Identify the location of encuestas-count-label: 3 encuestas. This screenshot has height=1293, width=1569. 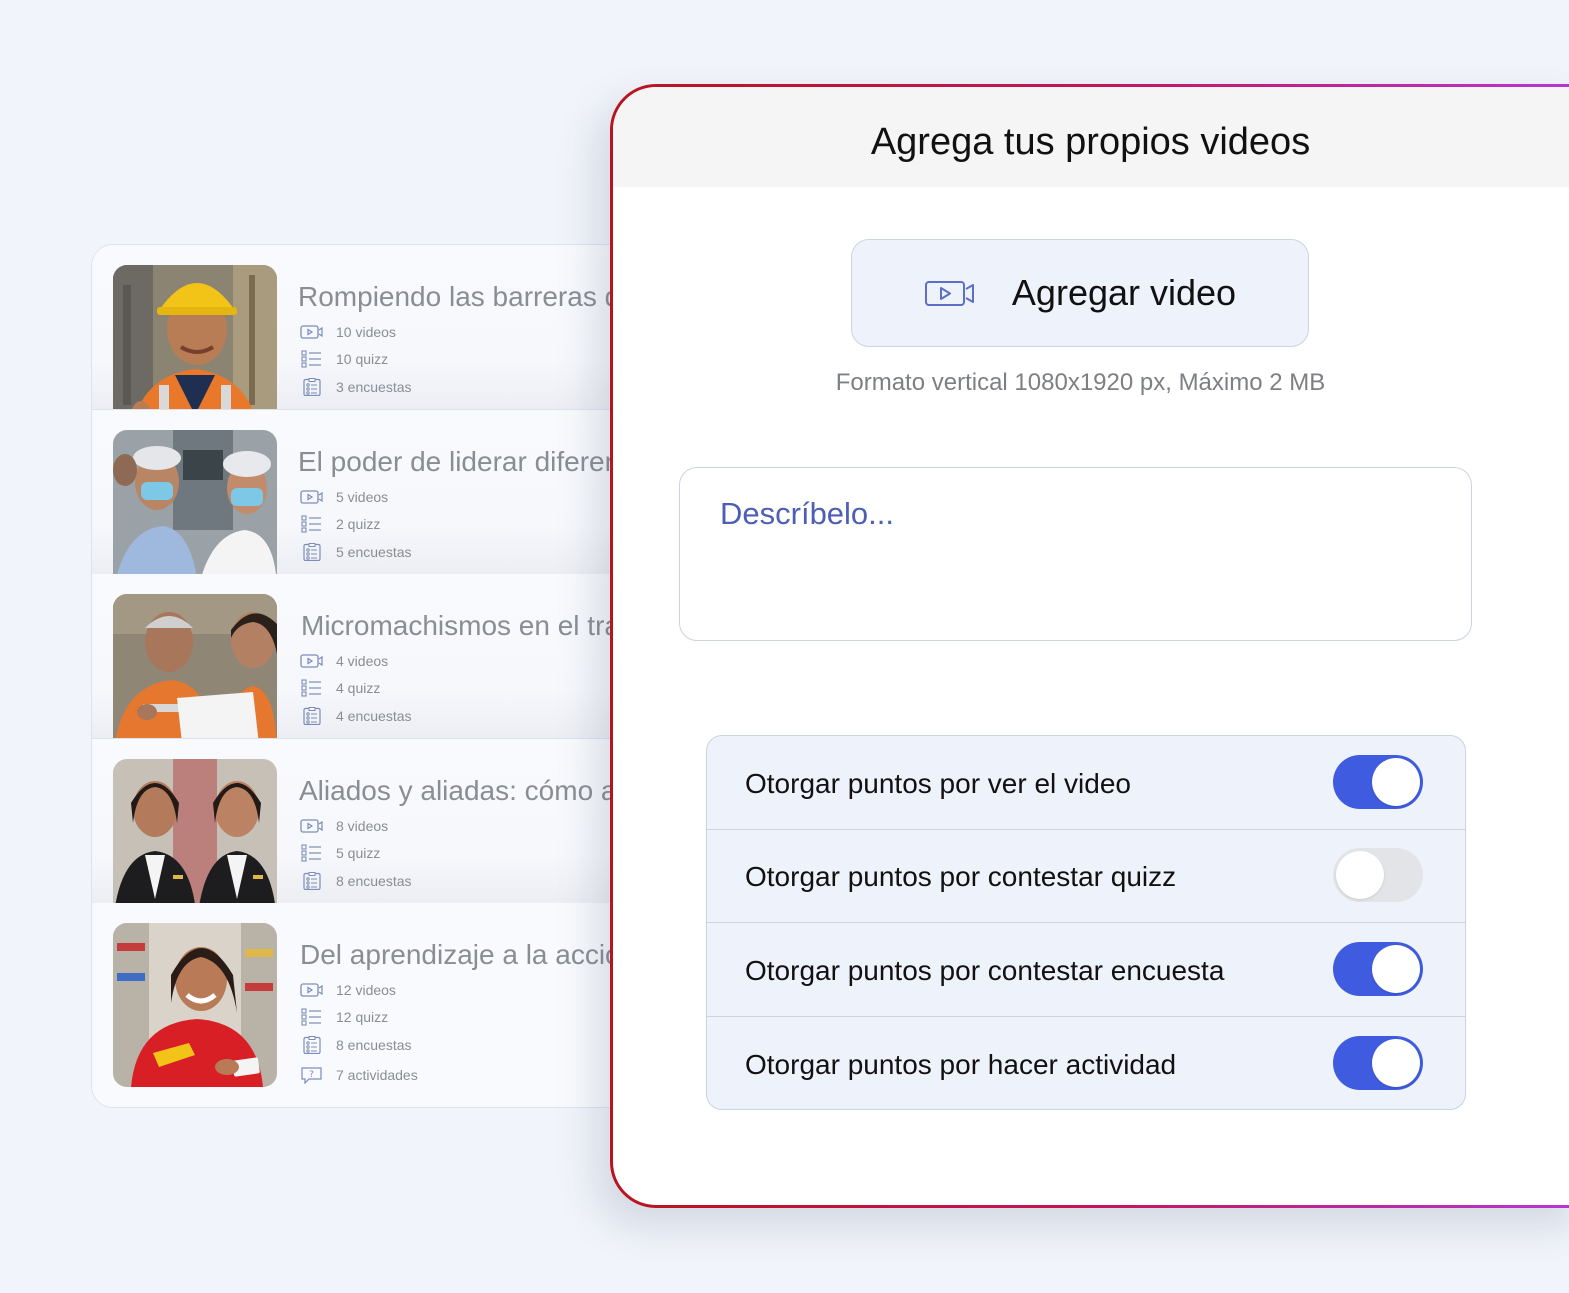
(374, 387).